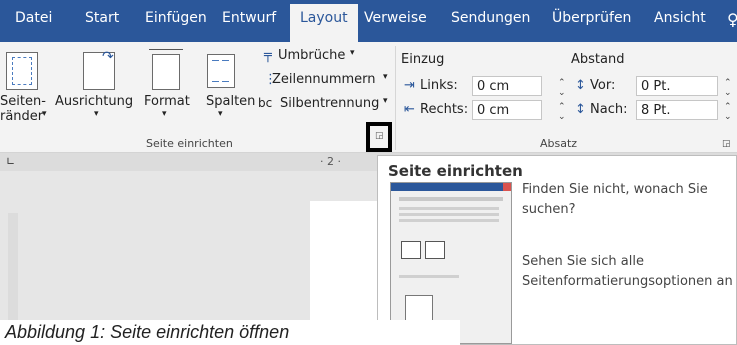  Describe the element at coordinates (395, 98) in the screenshot. I see `group-divider` at that location.